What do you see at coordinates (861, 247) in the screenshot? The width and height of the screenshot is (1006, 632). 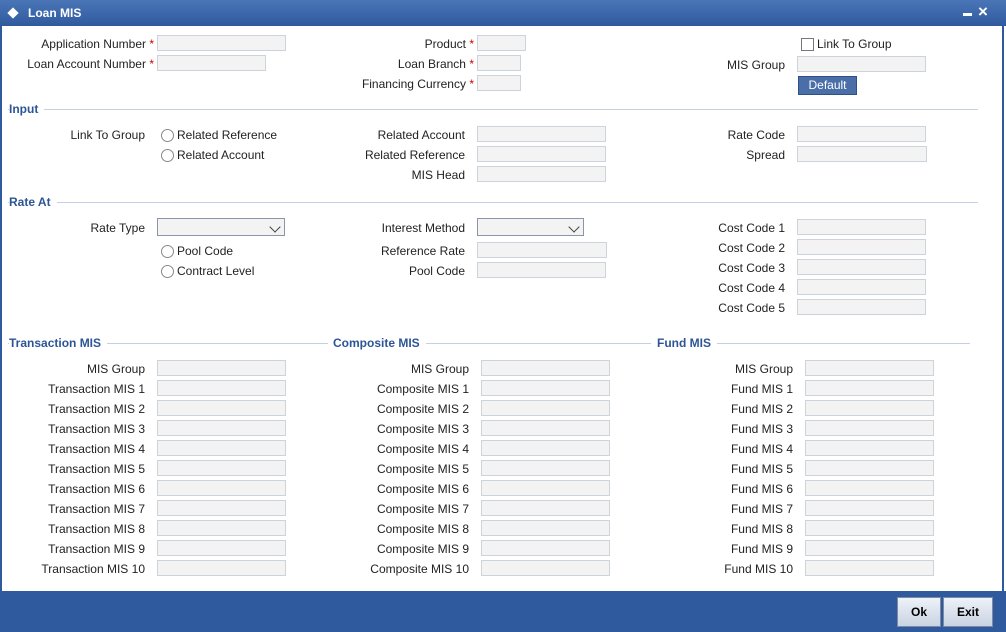 I see `cost-code-2-input` at bounding box center [861, 247].